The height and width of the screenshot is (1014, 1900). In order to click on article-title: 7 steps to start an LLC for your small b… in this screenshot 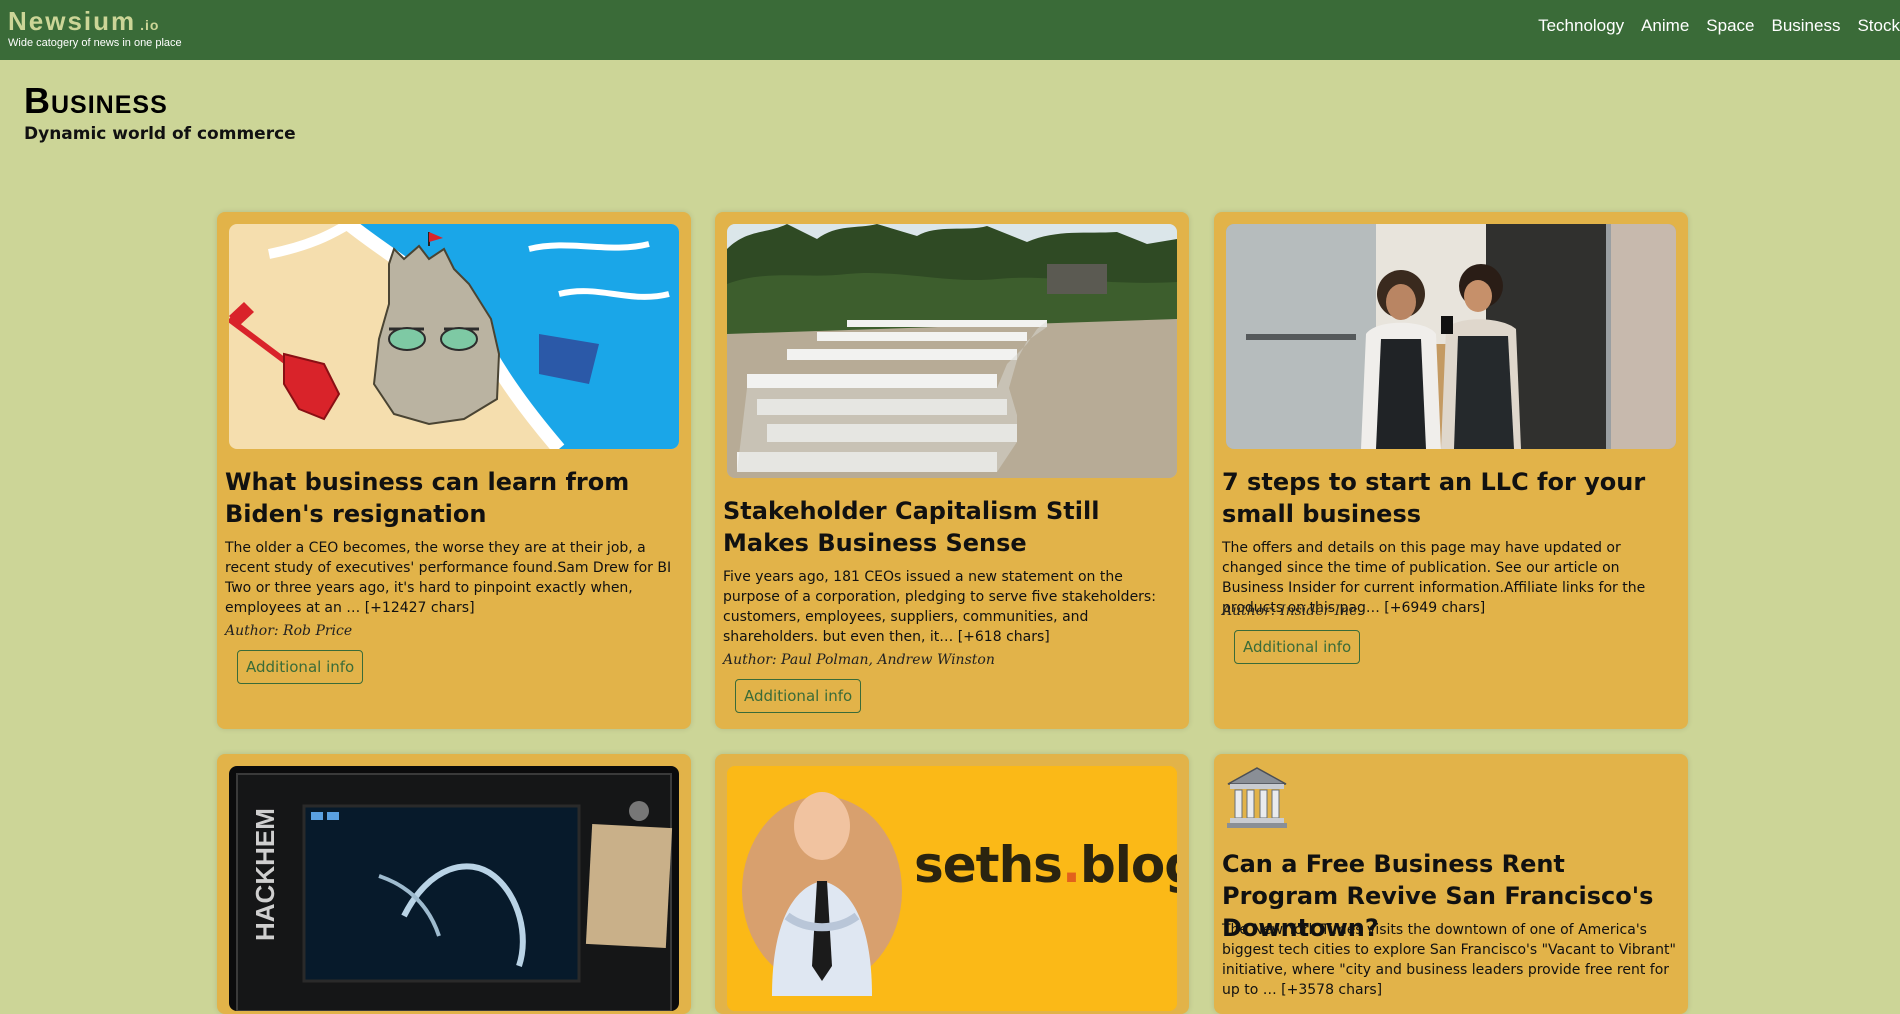, I will do `click(1451, 498)`.